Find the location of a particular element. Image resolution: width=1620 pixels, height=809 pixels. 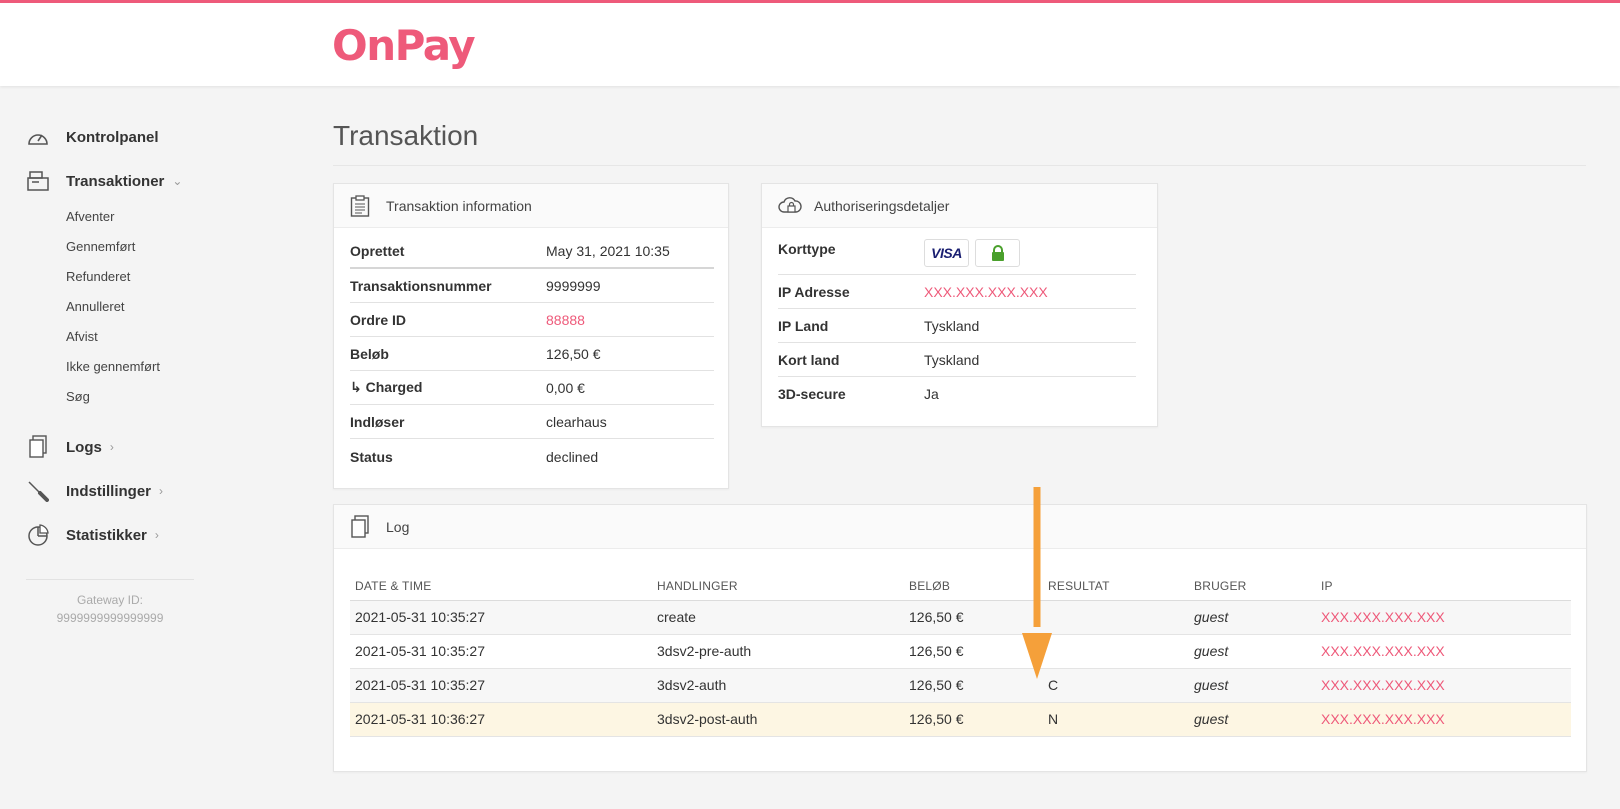

row-value: Ja is located at coordinates (931, 394).